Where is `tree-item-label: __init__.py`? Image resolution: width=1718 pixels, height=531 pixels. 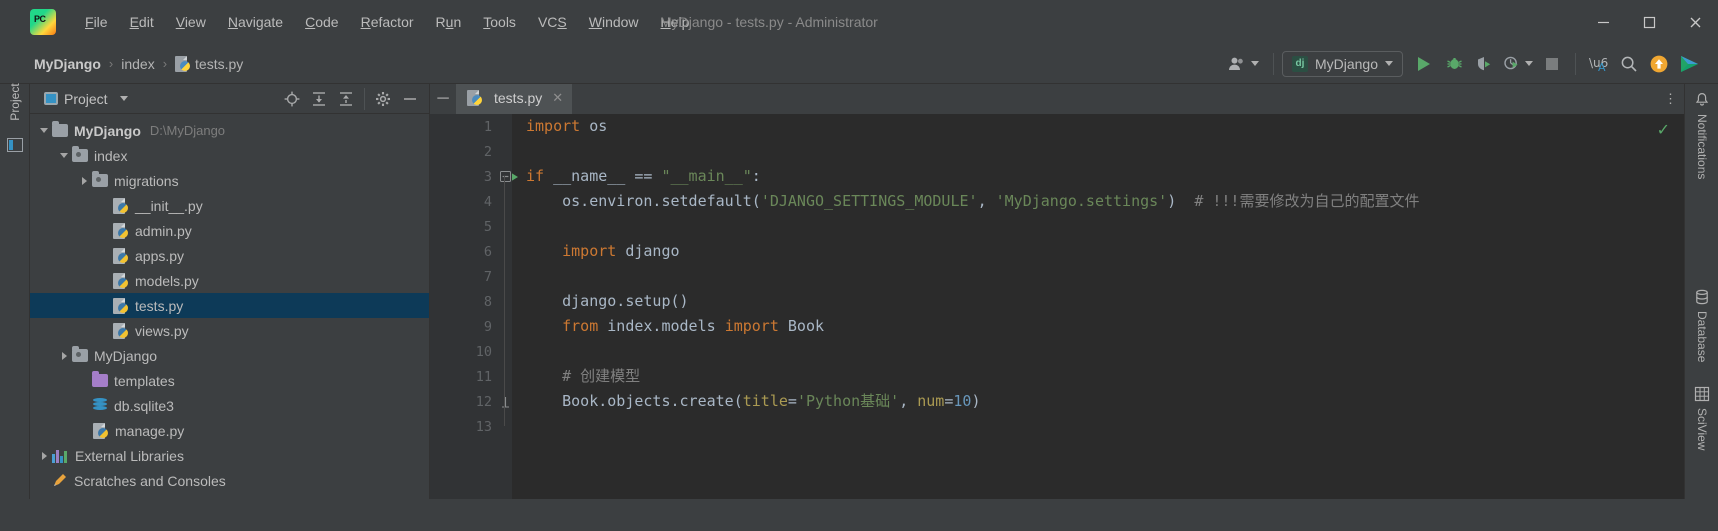 tree-item-label: __init__.py is located at coordinates (169, 205).